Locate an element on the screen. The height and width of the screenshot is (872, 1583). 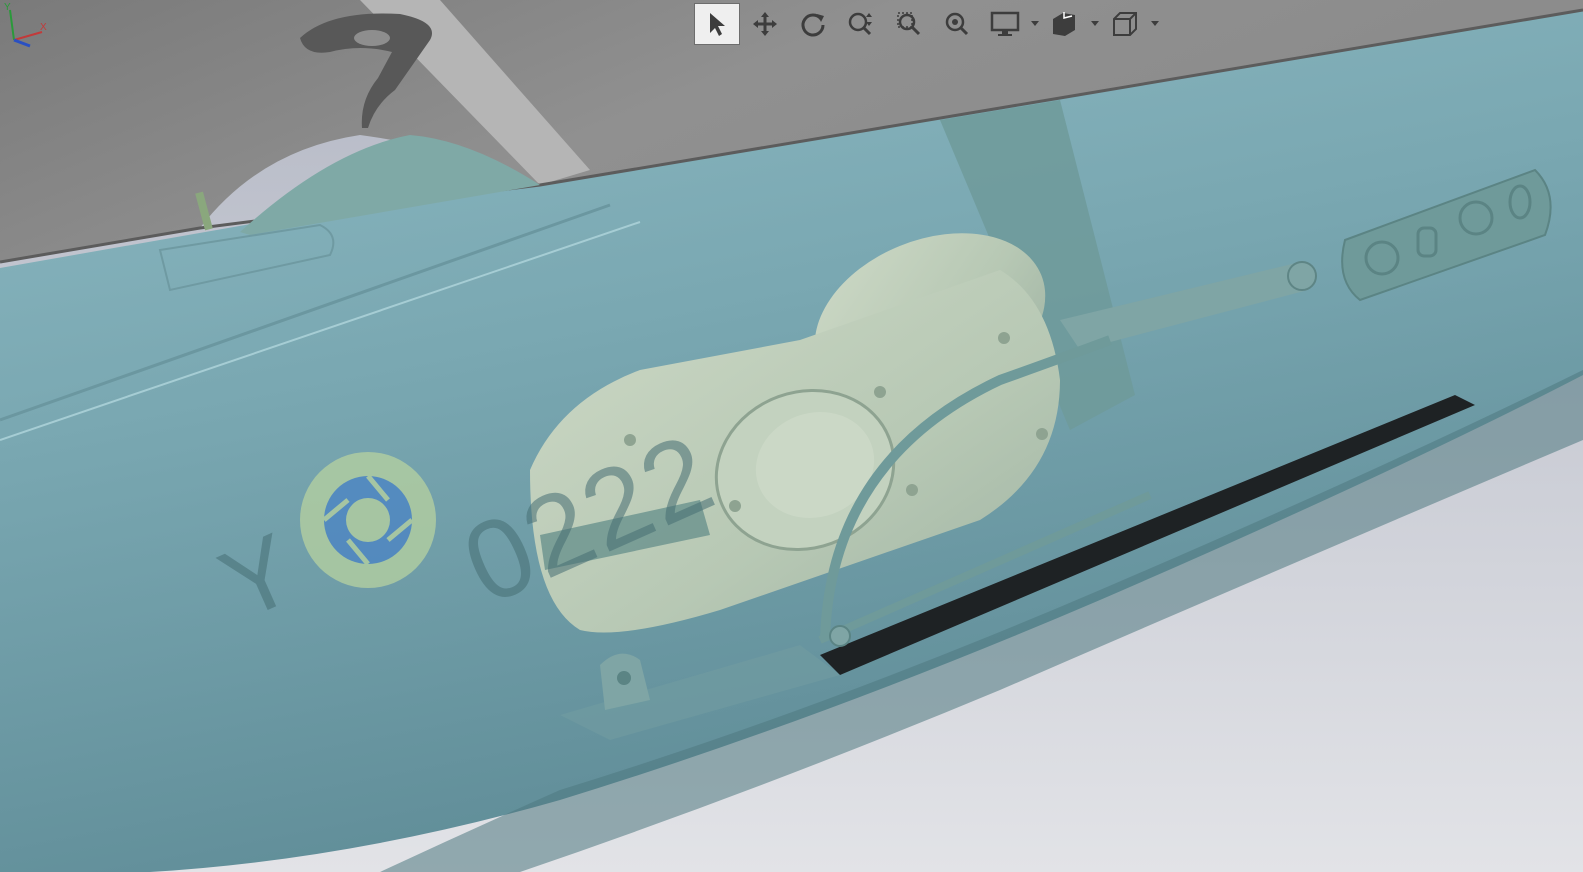
watermark-logo is located at coordinates (368, 520).